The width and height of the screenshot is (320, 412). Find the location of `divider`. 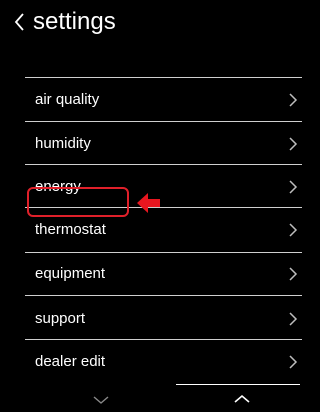

divider is located at coordinates (163, 295).